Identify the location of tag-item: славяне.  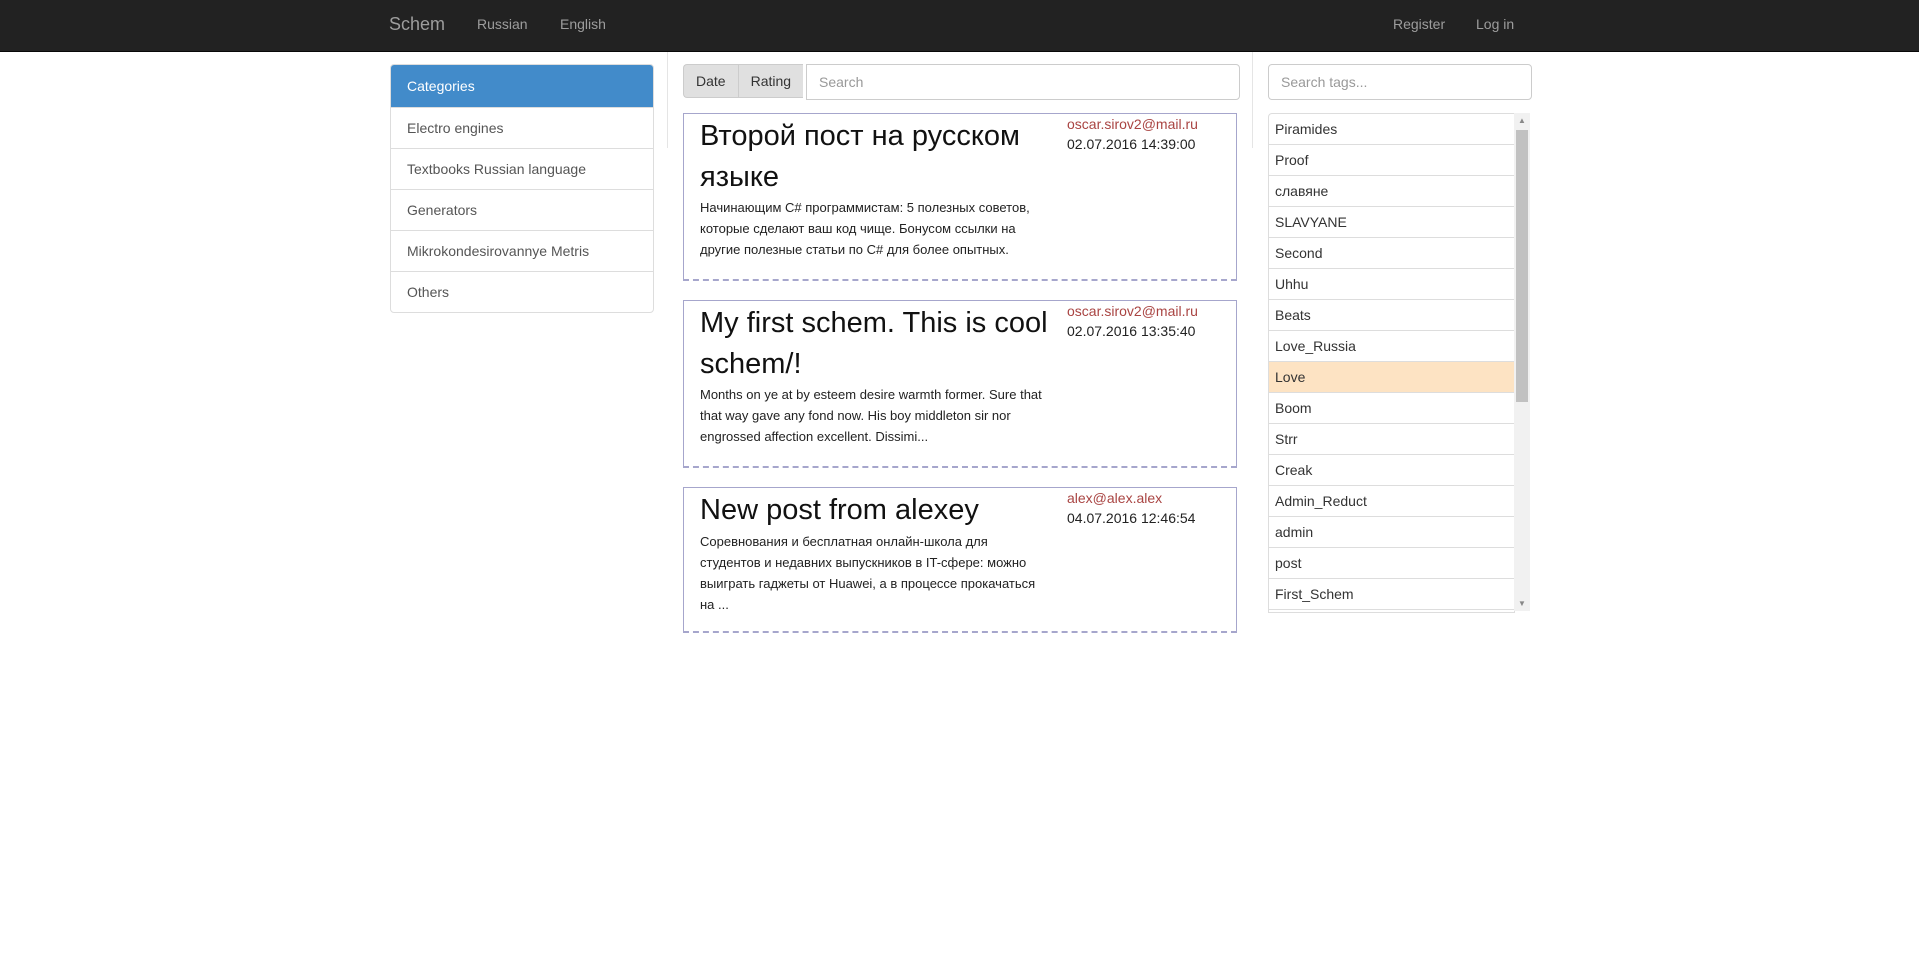
(1391, 191).